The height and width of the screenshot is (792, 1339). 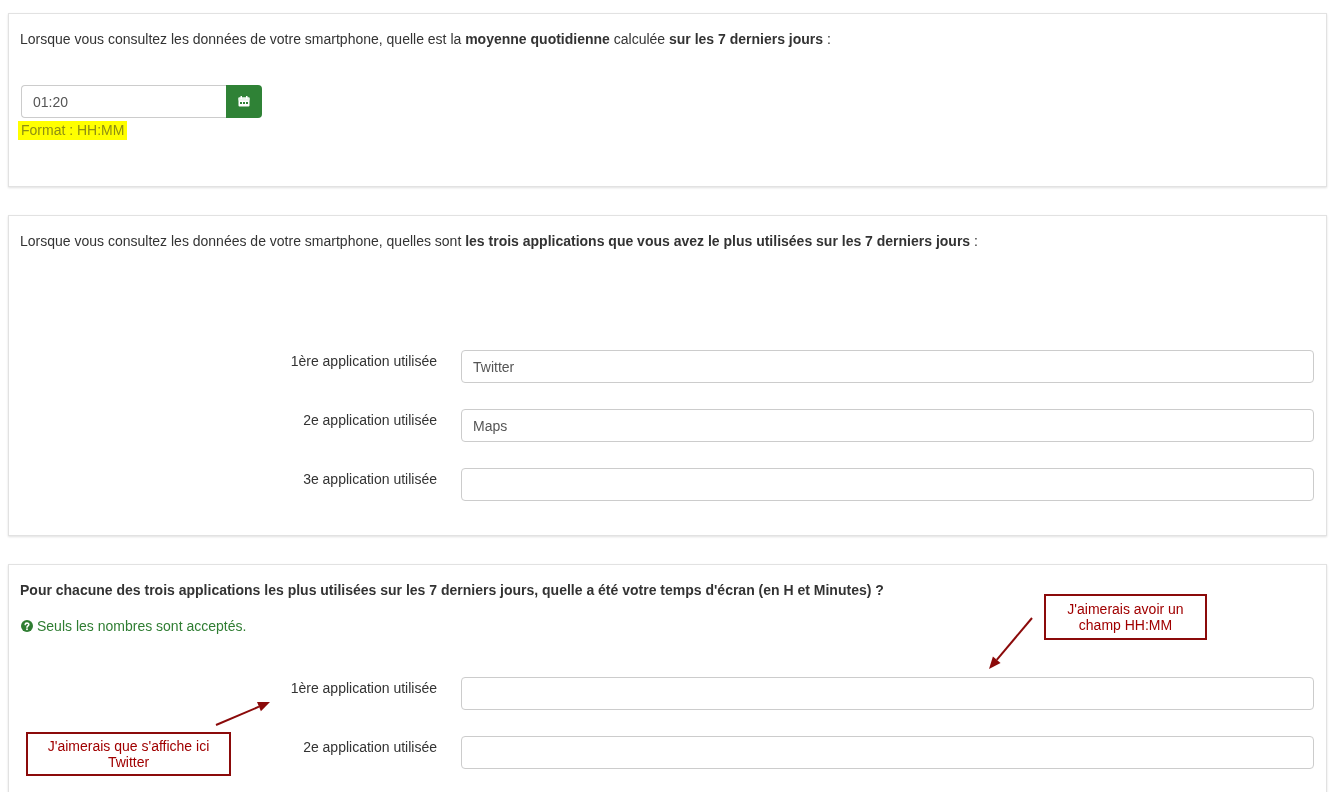 I want to click on annotation-note: J'aimerais que s'affiche ici Twitter, so click(x=128, y=754).